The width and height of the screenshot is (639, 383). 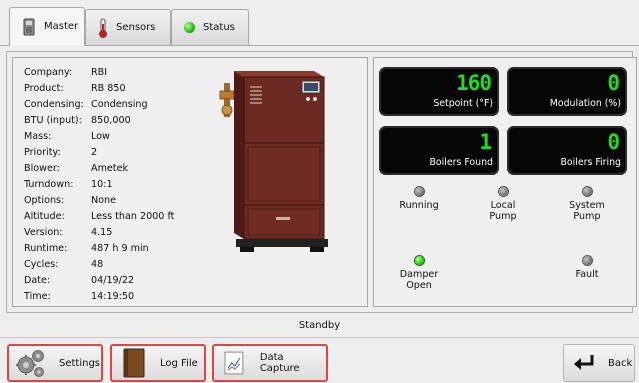 I want to click on back-arrow-icon, so click(x=584, y=362).